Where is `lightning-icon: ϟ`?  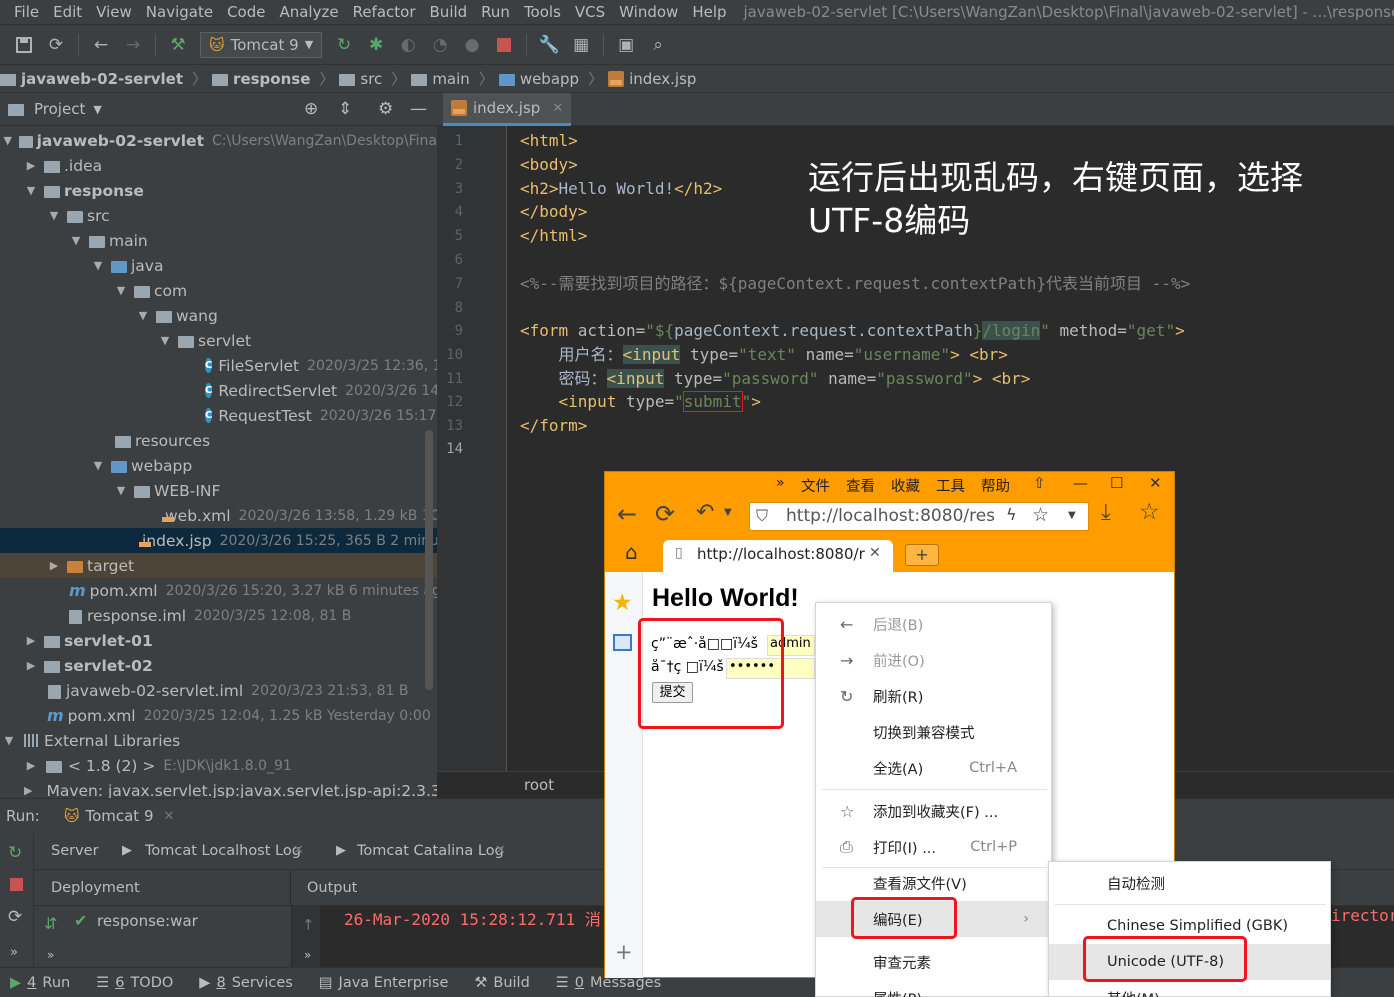 lightning-icon: ϟ is located at coordinates (1011, 514).